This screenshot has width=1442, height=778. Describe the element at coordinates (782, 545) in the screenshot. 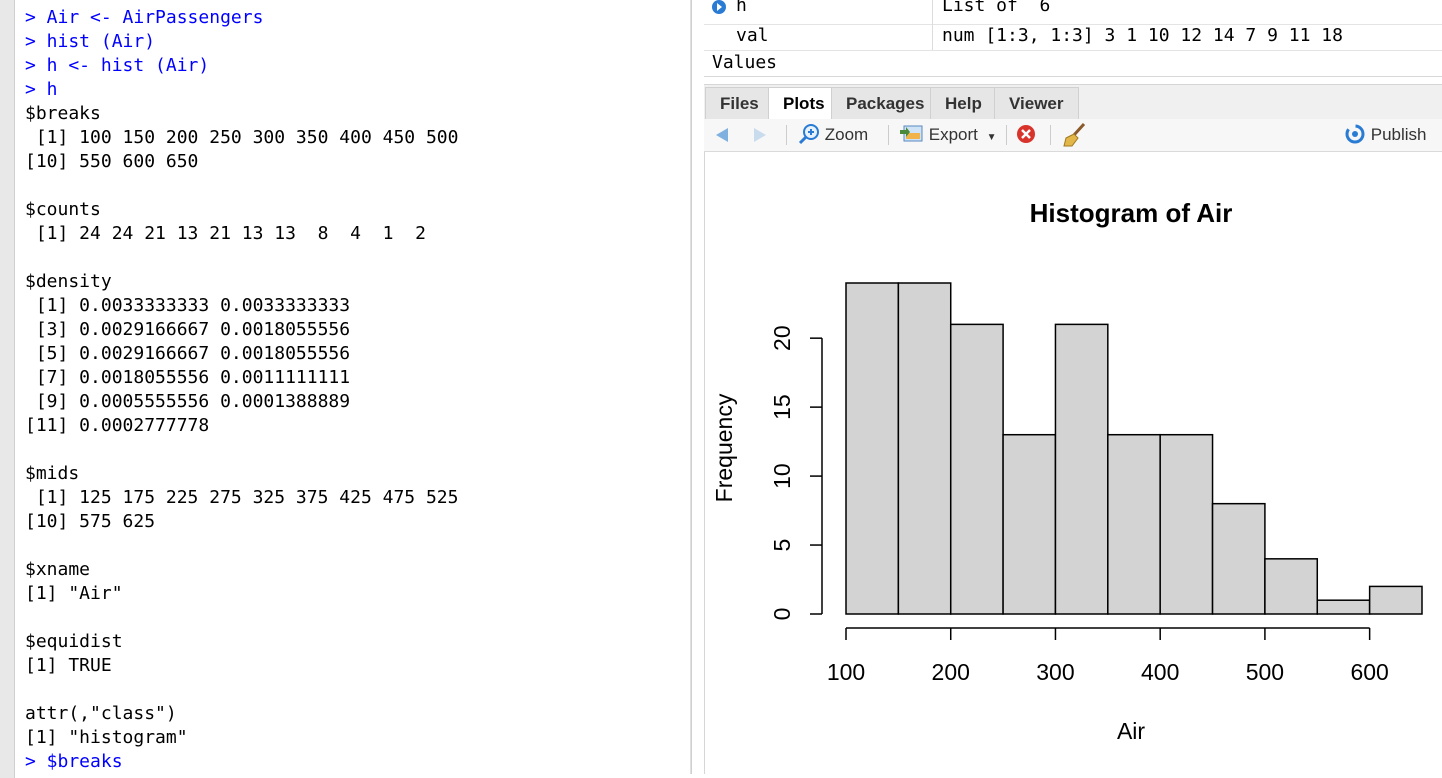

I see `y-tick-label: 5` at that location.